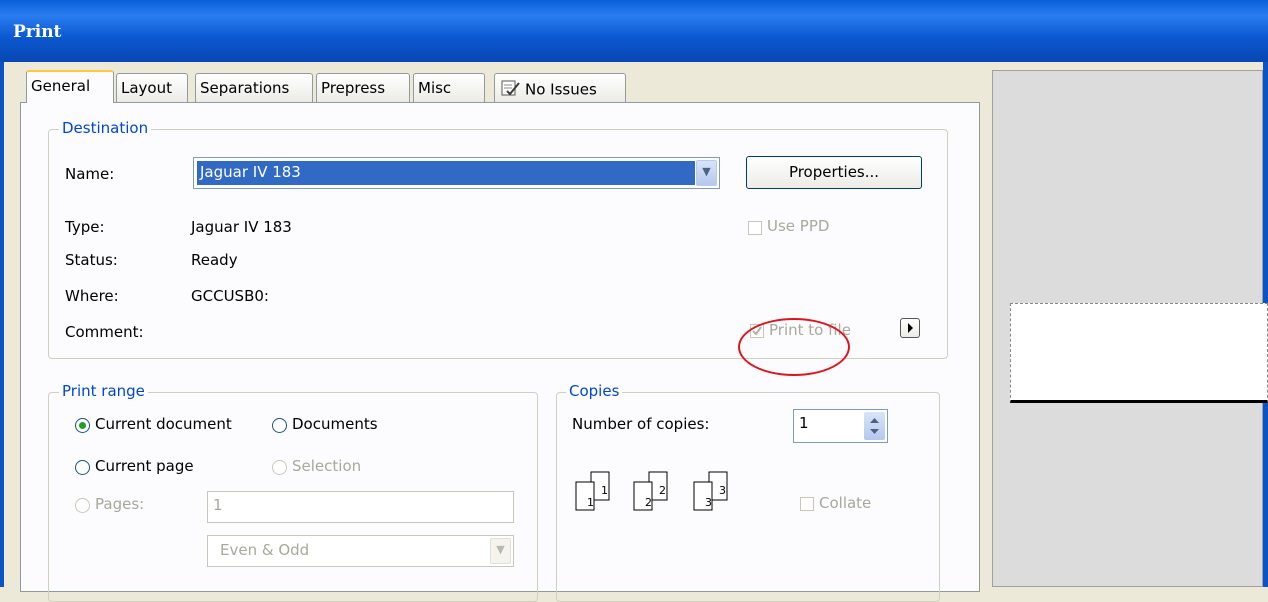 The width and height of the screenshot is (1268, 602). I want to click on tab-layout: Layout, so click(152, 87).